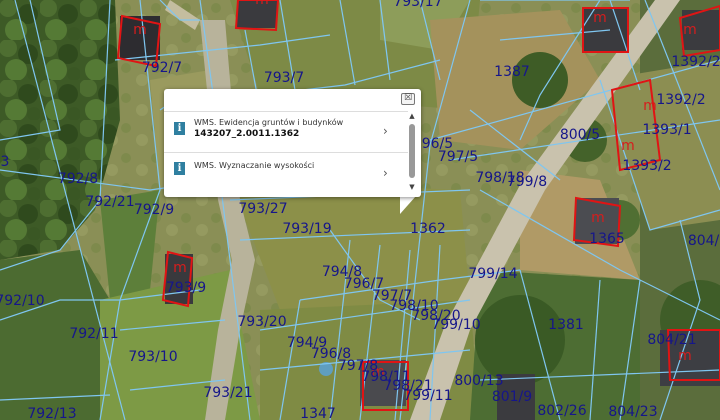 The image size is (720, 420). Describe the element at coordinates (458, 157) in the screenshot. I see `plot-797-5: 797/5` at that location.